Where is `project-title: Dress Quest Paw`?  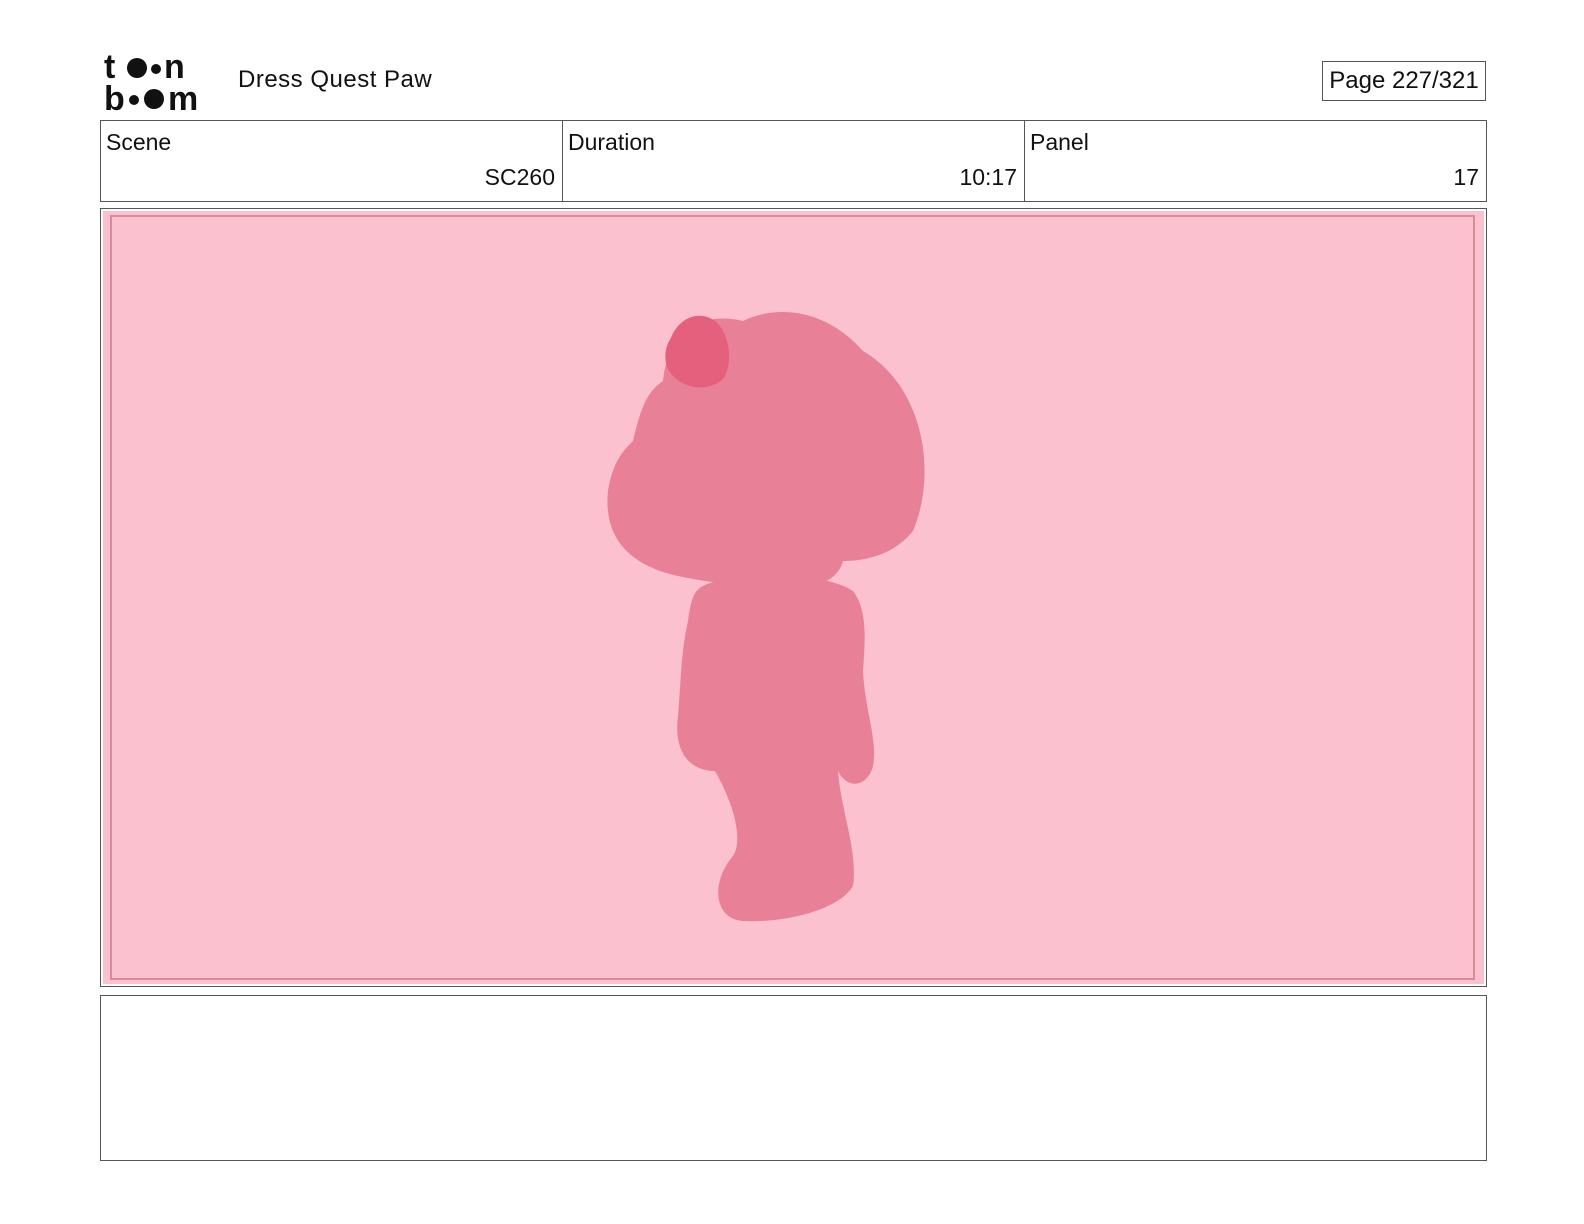 project-title: Dress Quest Paw is located at coordinates (335, 79).